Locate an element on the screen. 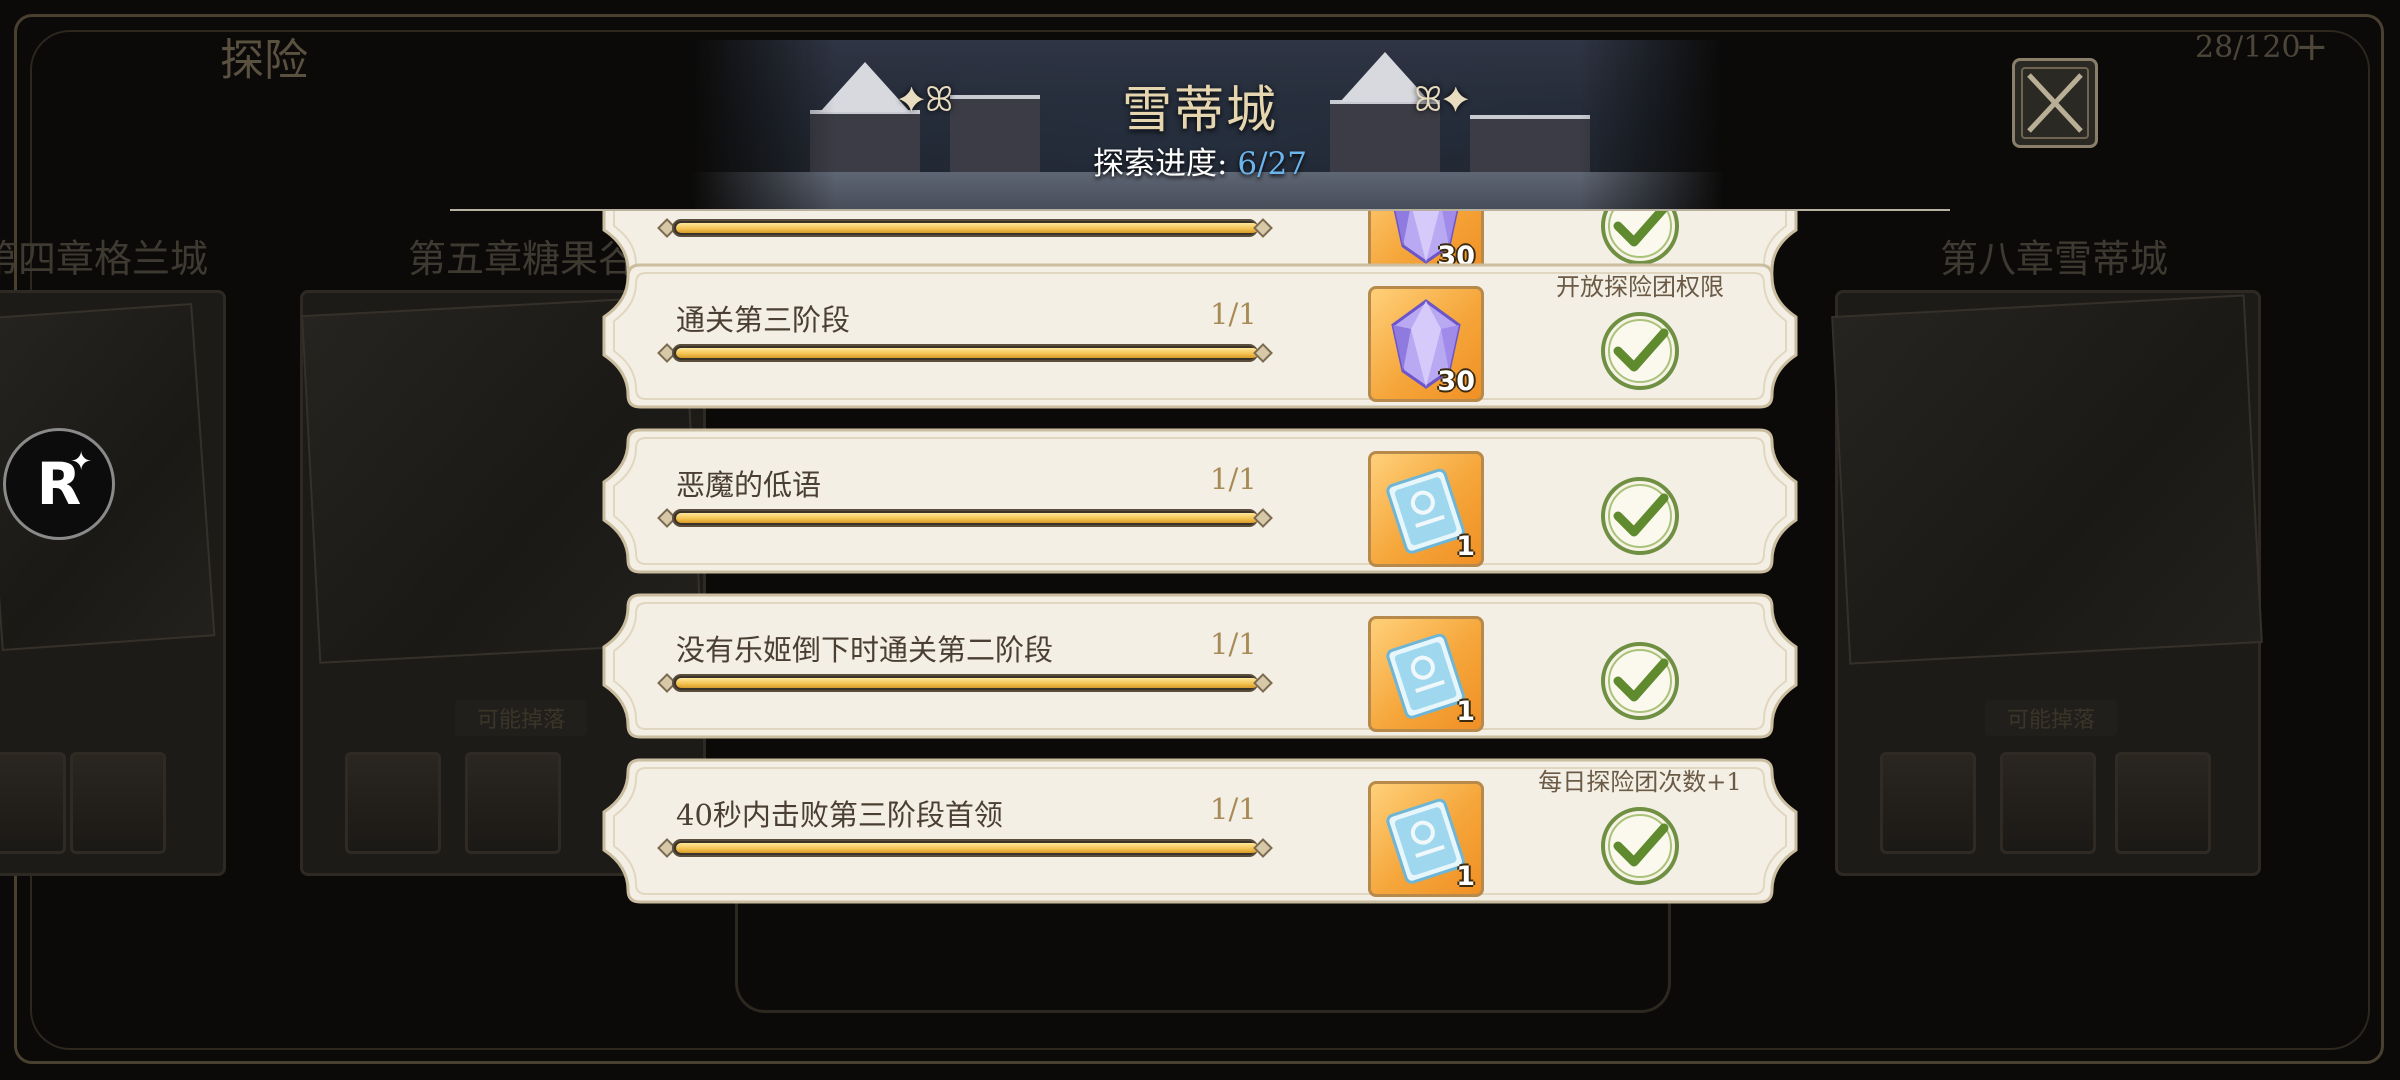 Image resolution: width=2400 pixels, height=1080 pixels. background-chapter-right: 第八章雪蒂城 is located at coordinates (2054, 259).